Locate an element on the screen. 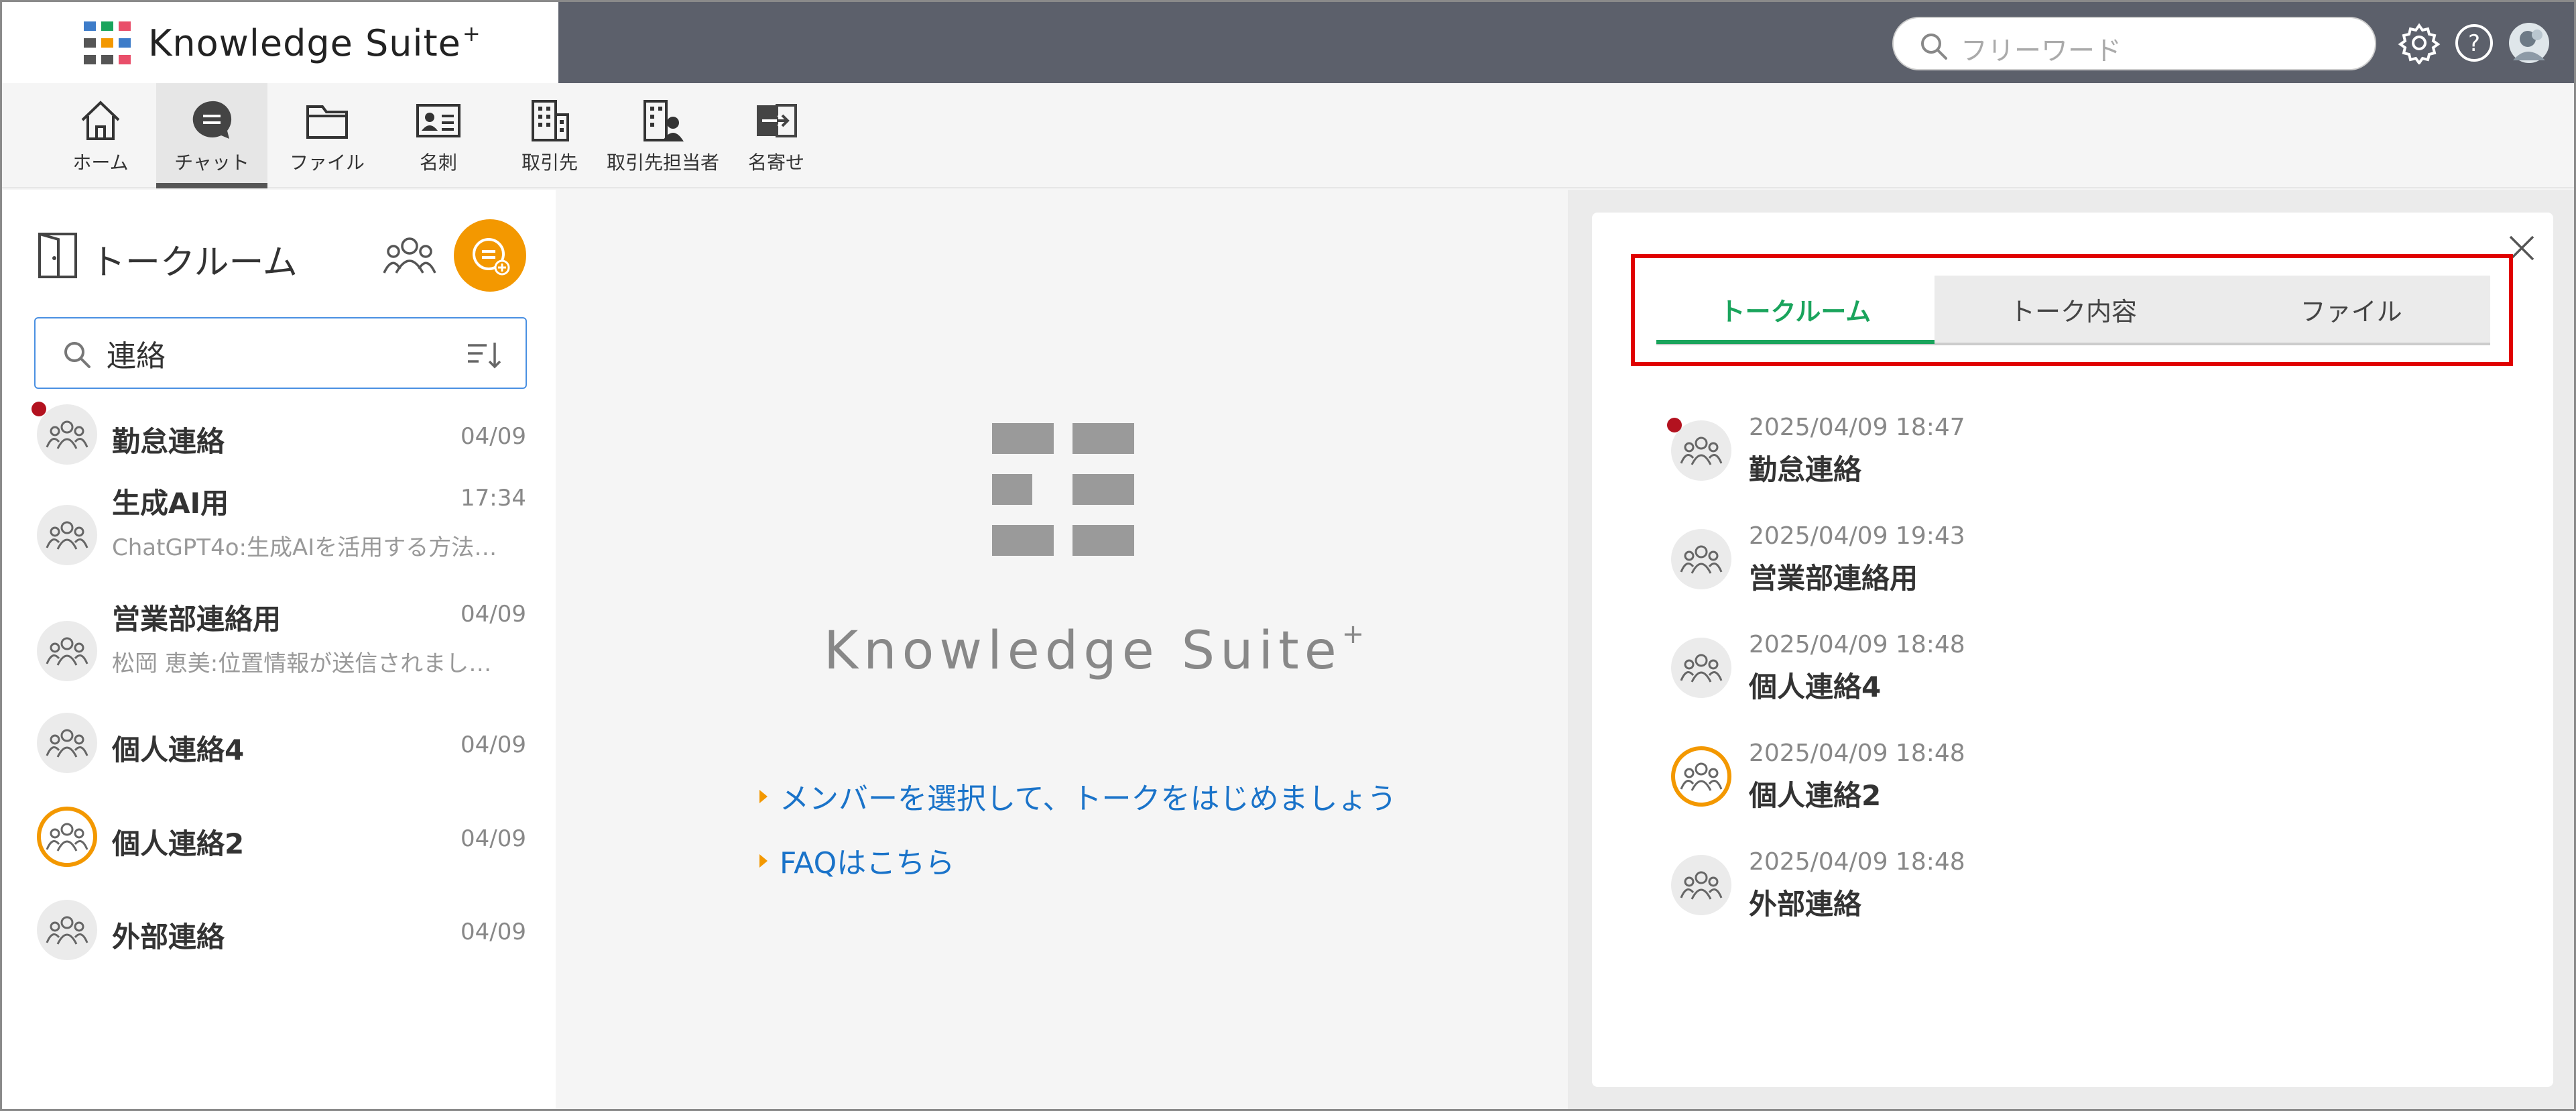  room-name: 営業部連絡用 is located at coordinates (197, 619).